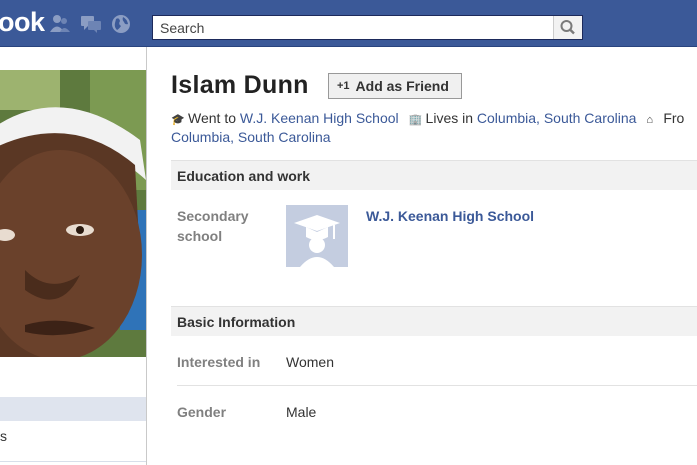  Describe the element at coordinates (310, 362) in the screenshot. I see `interested-in-value: Women` at that location.